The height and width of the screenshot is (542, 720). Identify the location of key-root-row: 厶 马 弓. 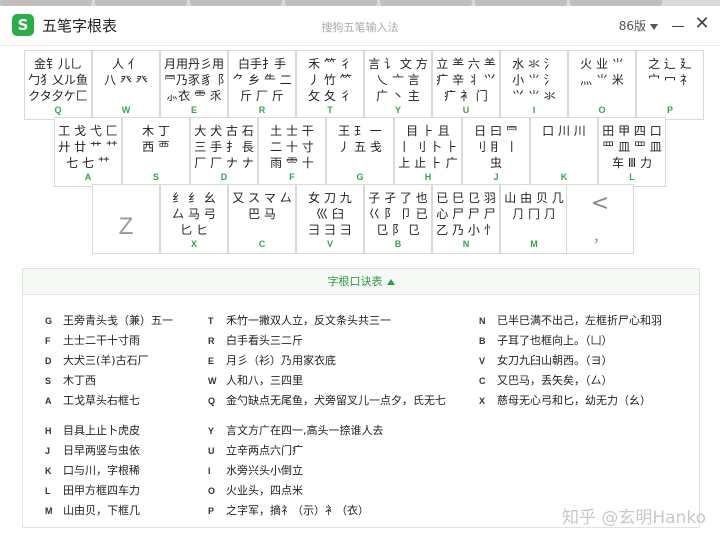
(194, 214).